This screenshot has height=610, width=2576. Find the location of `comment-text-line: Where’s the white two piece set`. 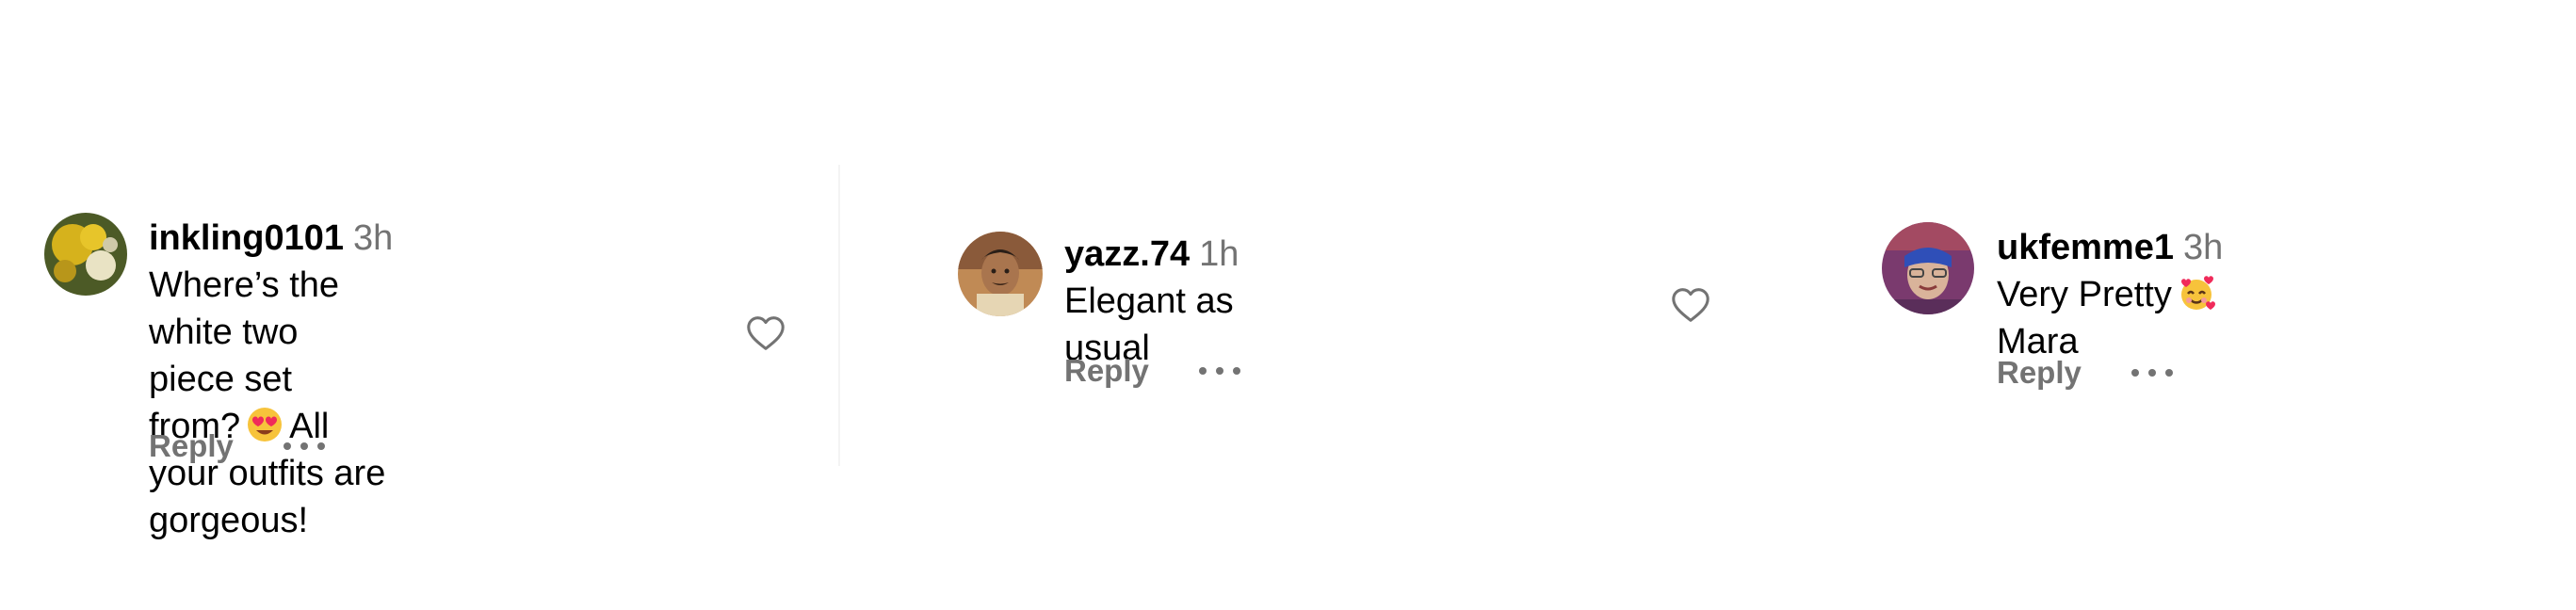

comment-text-line: Where’s the white two piece set is located at coordinates (244, 332).